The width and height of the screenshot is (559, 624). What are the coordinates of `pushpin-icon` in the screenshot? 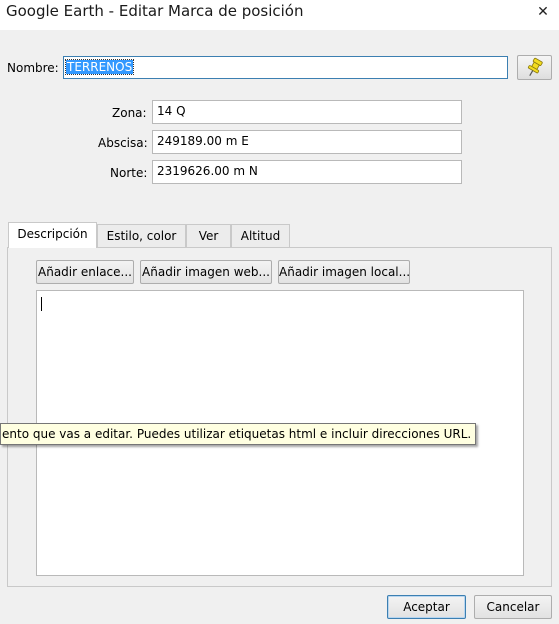 It's located at (535, 67).